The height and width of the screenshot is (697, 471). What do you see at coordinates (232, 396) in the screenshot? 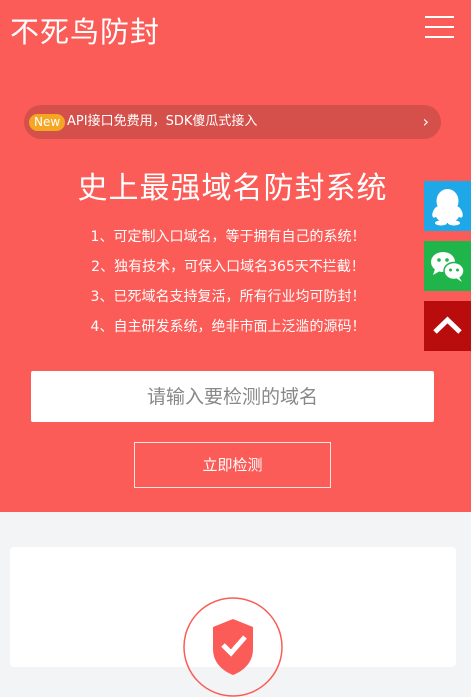
I see `domain-search-input` at bounding box center [232, 396].